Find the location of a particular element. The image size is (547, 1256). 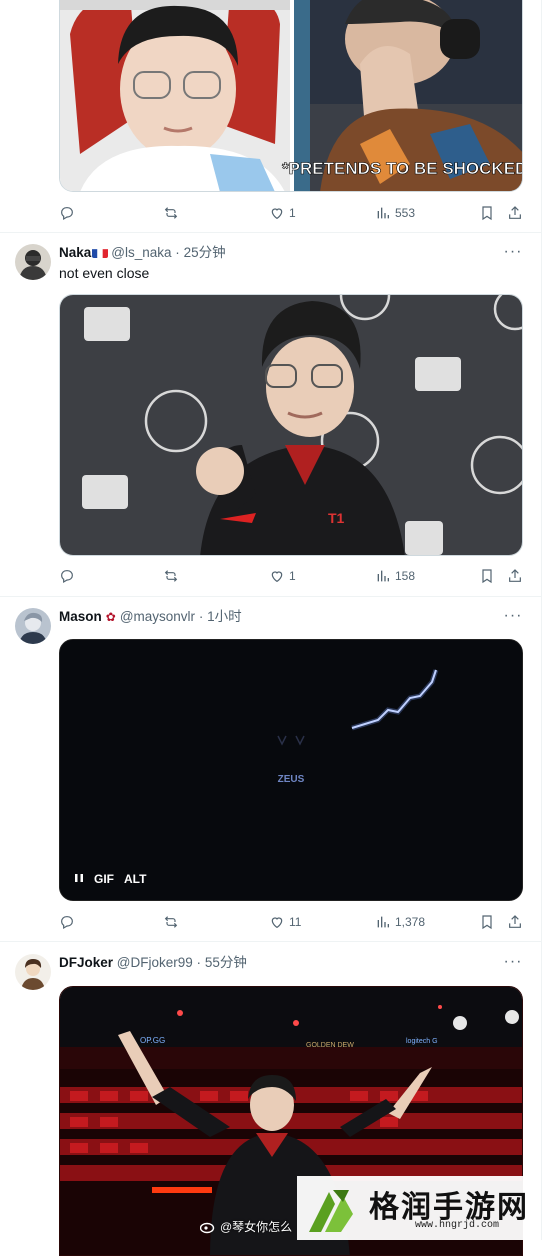

site-logo-icon is located at coordinates (331, 1211).